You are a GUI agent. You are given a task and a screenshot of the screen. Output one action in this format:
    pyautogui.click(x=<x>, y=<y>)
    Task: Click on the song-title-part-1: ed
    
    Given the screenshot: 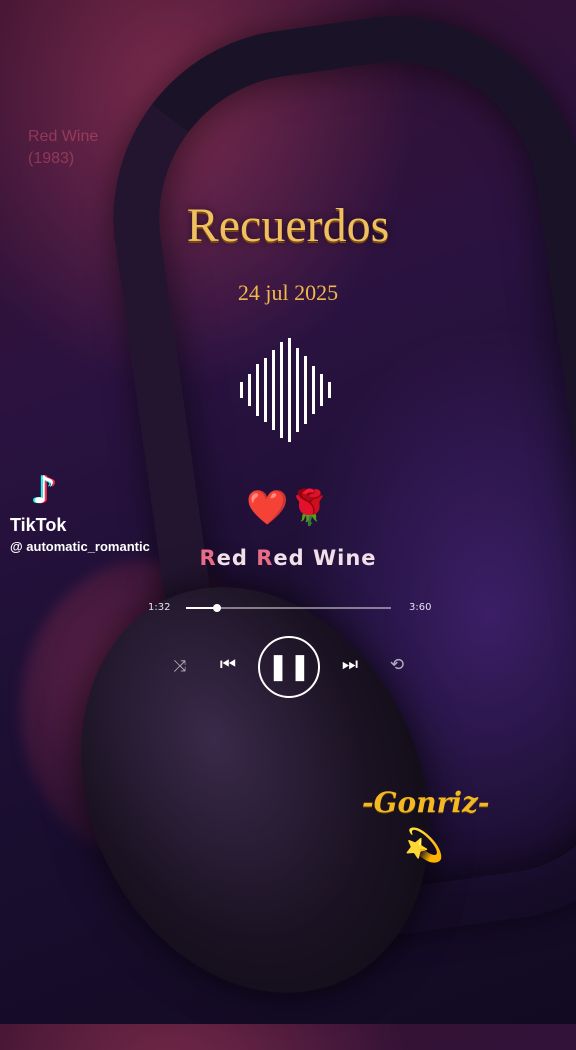 What is the action you would take?
    pyautogui.click(x=236, y=558)
    